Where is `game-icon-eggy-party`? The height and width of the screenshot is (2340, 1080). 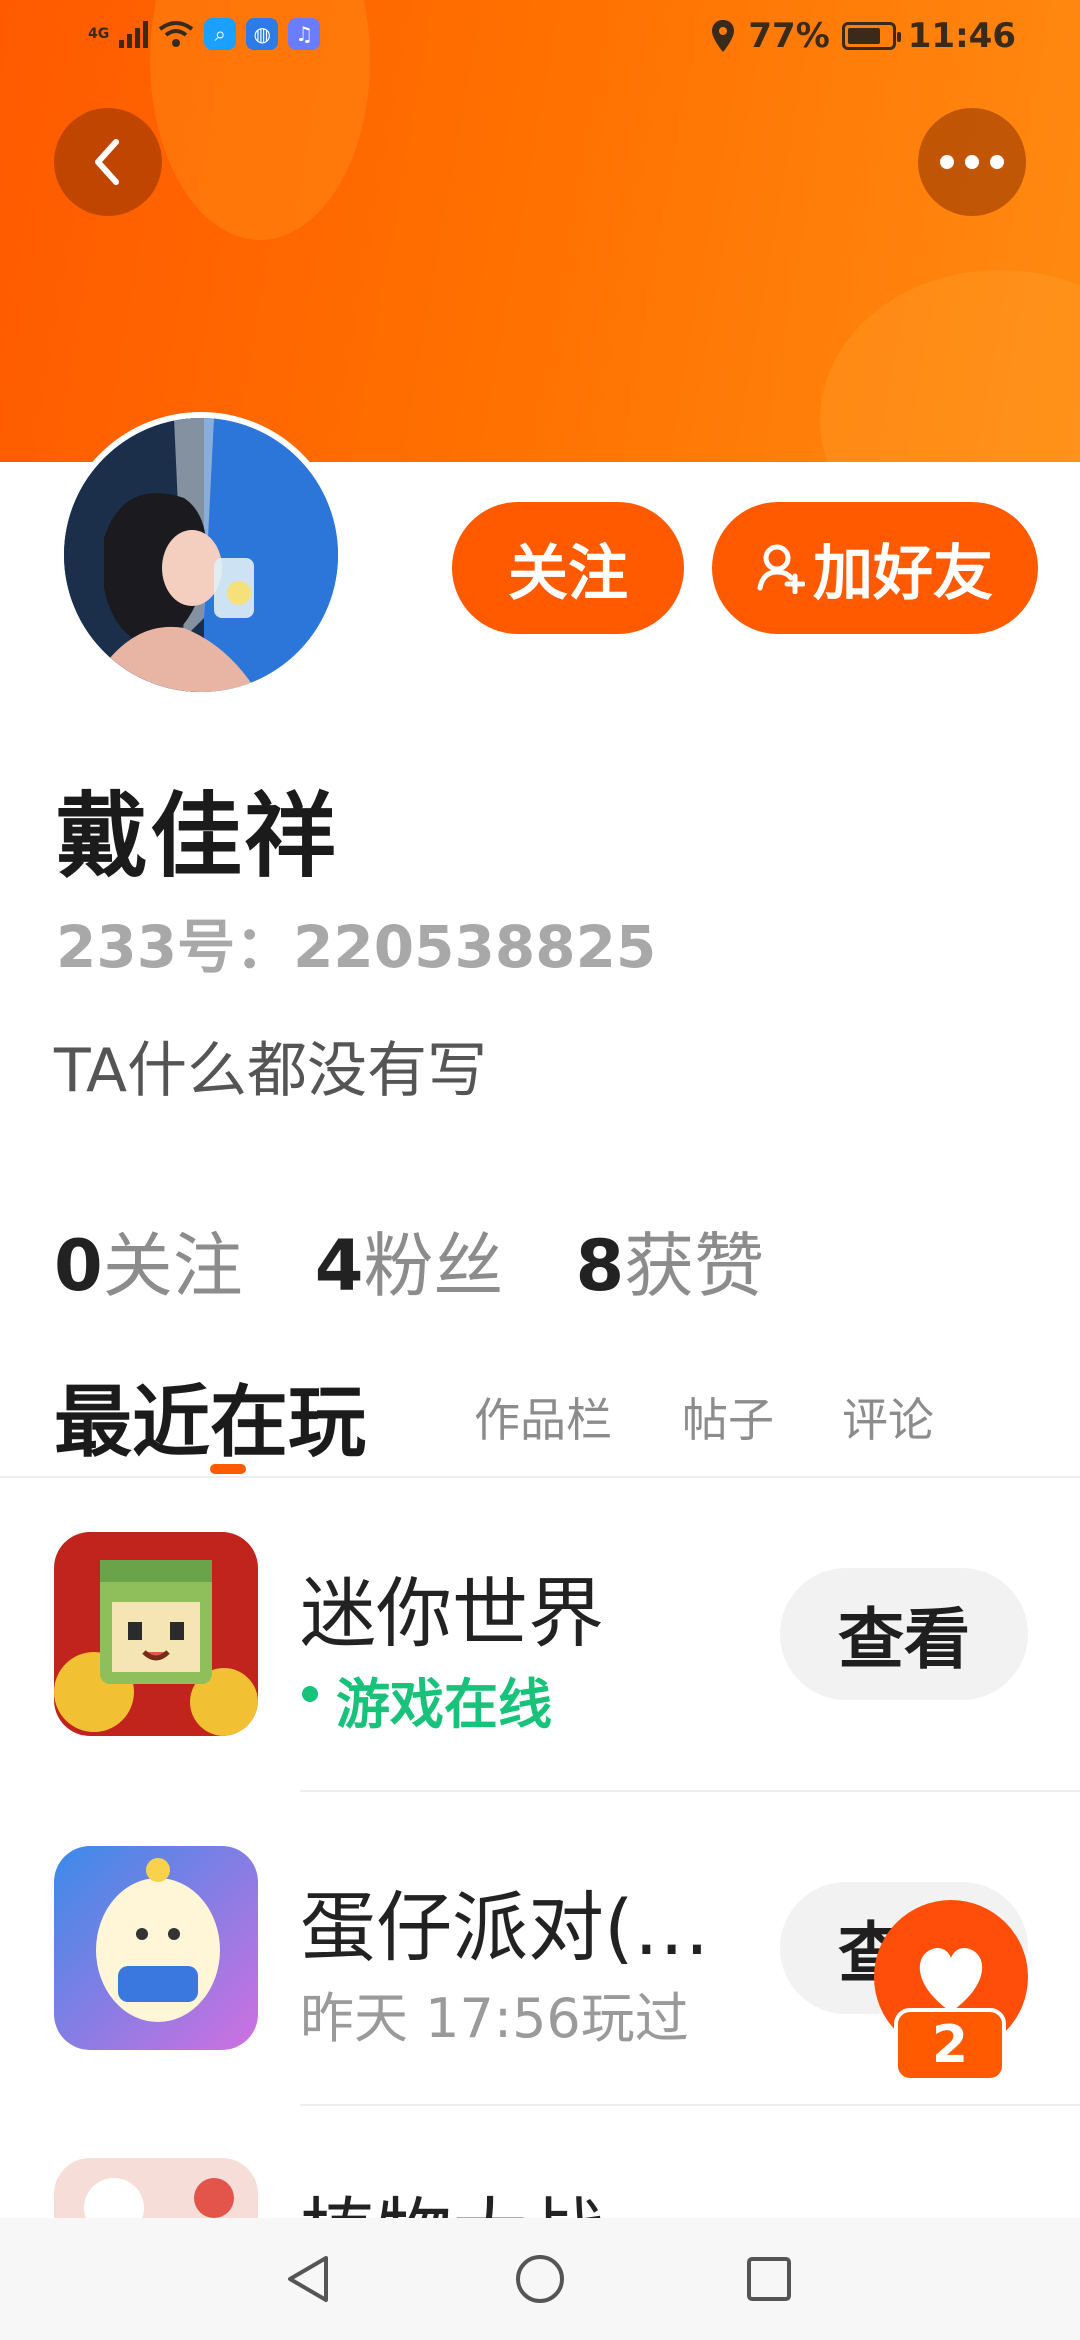
game-icon-eggy-party is located at coordinates (156, 1948).